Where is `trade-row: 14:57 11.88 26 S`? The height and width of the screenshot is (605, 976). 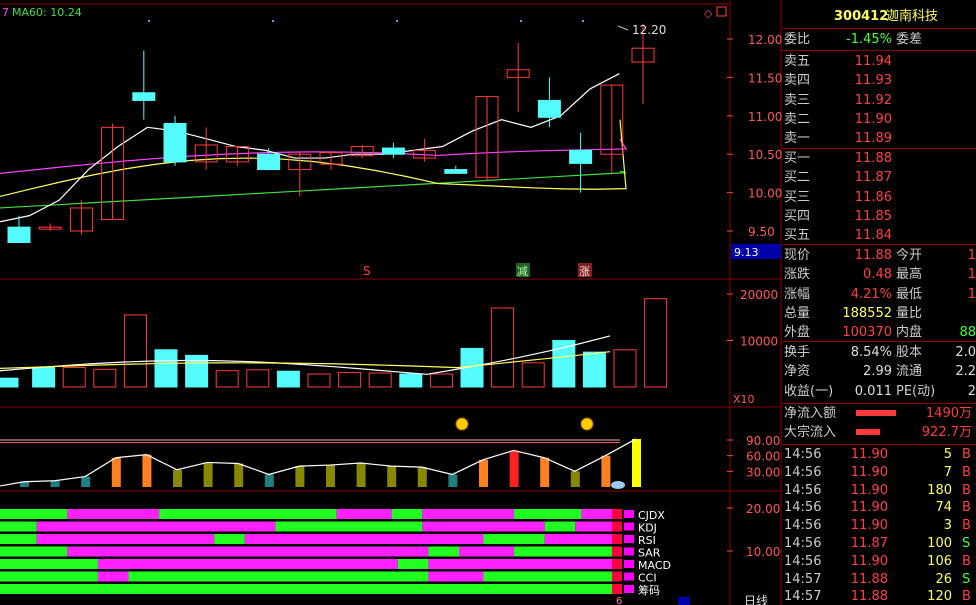 trade-row: 14:57 11.88 26 S is located at coordinates (879, 579).